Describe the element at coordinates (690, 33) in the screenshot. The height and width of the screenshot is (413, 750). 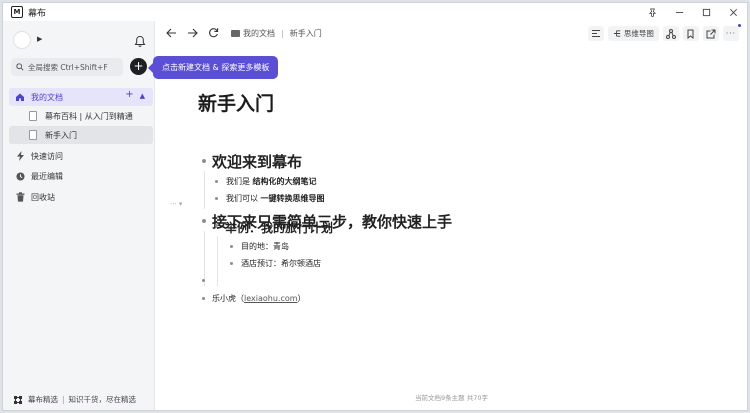
I see `bookmark-icon` at that location.